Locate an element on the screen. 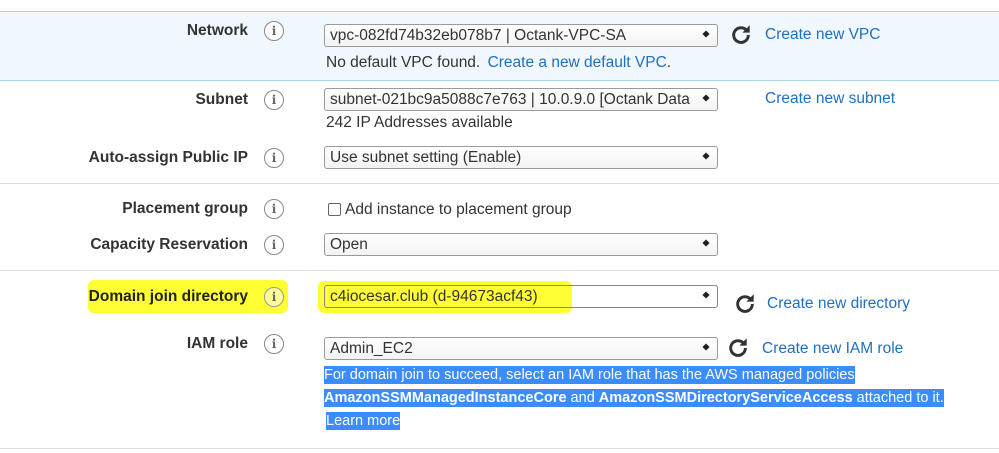 The image size is (999, 453). auto-assign-ip-label: Auto-assign Public IP is located at coordinates (168, 157).